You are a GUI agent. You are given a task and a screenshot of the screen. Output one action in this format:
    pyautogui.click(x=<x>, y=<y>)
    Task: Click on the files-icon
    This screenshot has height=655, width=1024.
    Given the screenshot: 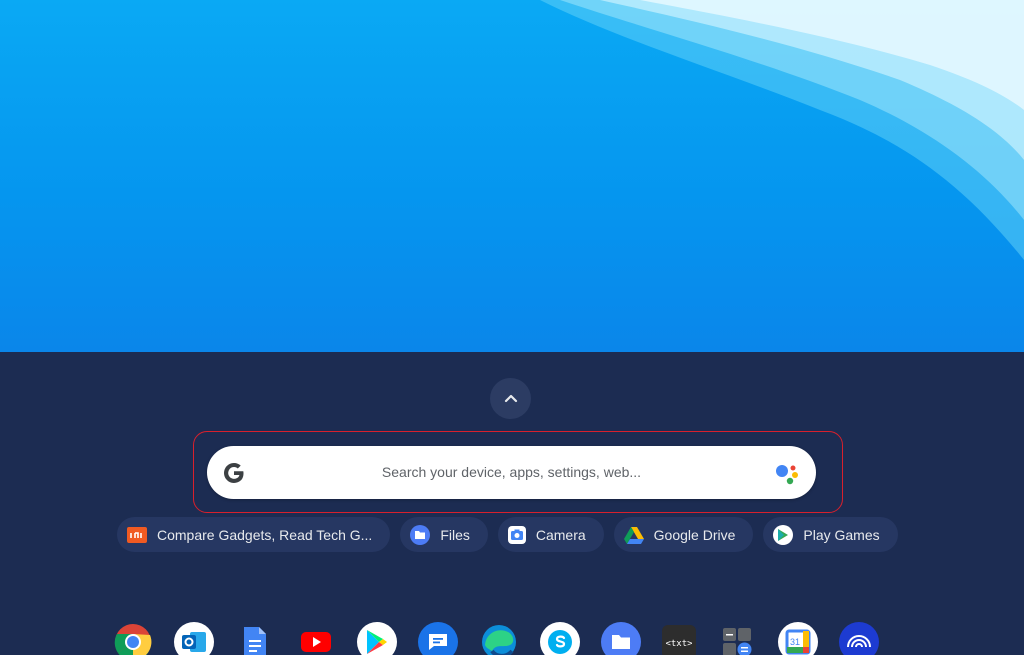 What is the action you would take?
    pyautogui.click(x=420, y=534)
    